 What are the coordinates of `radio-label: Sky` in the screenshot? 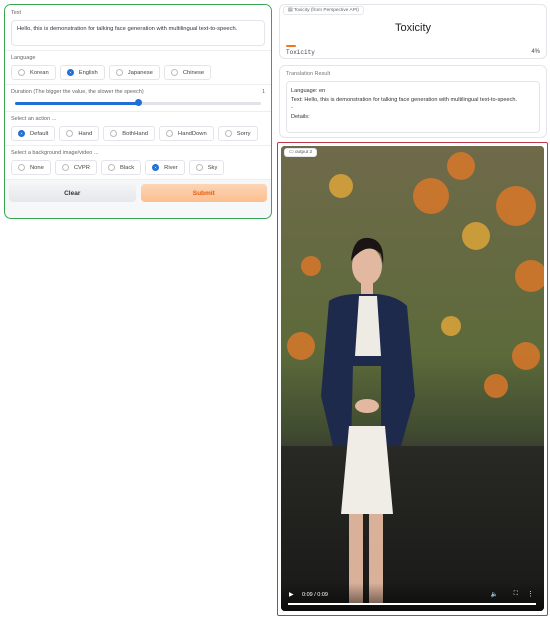 It's located at (212, 167).